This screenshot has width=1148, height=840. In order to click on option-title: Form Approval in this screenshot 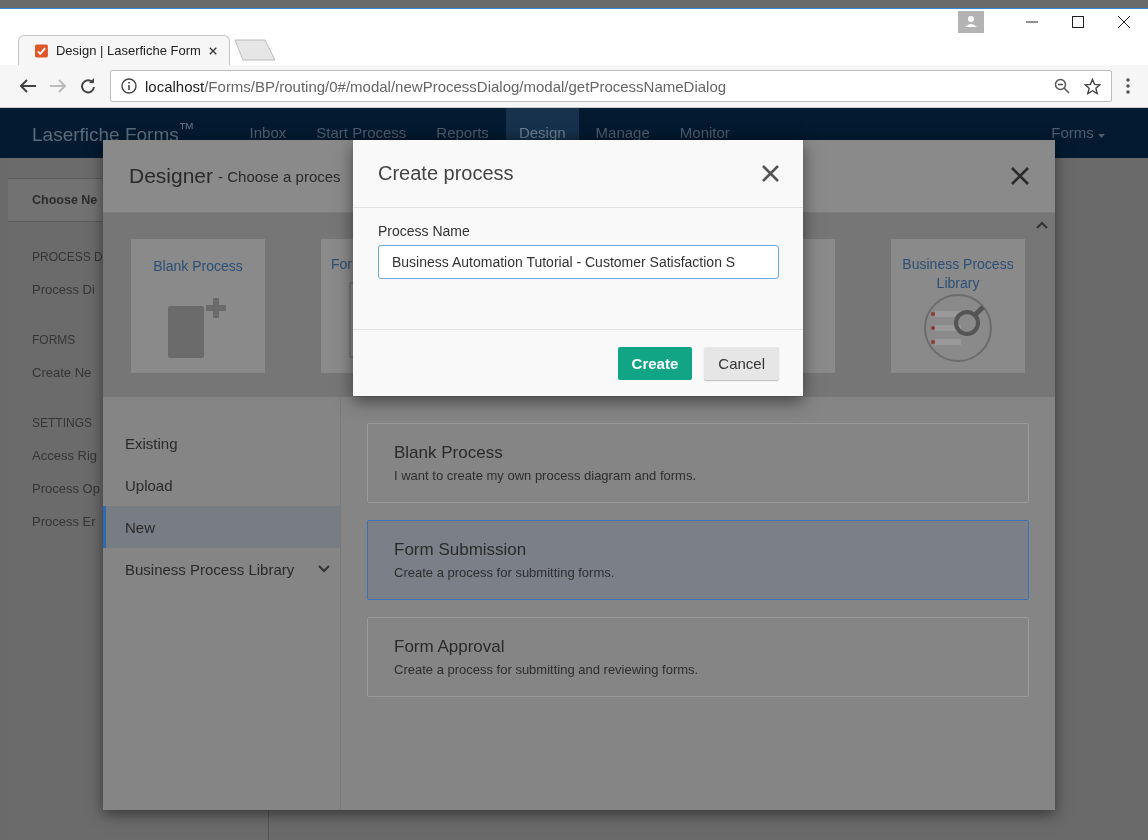, I will do `click(450, 647)`.